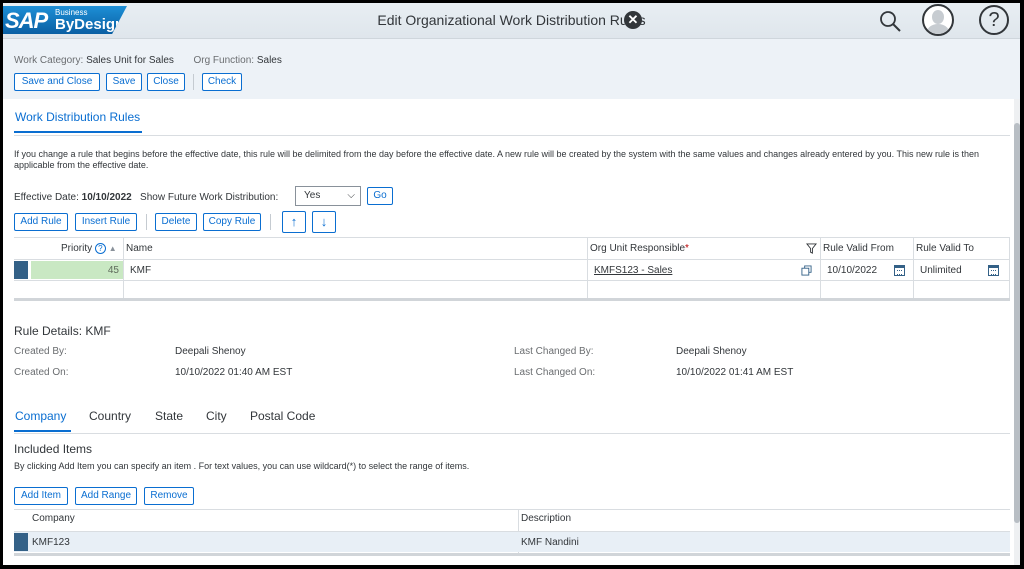 The width and height of the screenshot is (1024, 569). Describe the element at coordinates (112, 248) in the screenshot. I see `sort-ascending-icon: ▲` at that location.